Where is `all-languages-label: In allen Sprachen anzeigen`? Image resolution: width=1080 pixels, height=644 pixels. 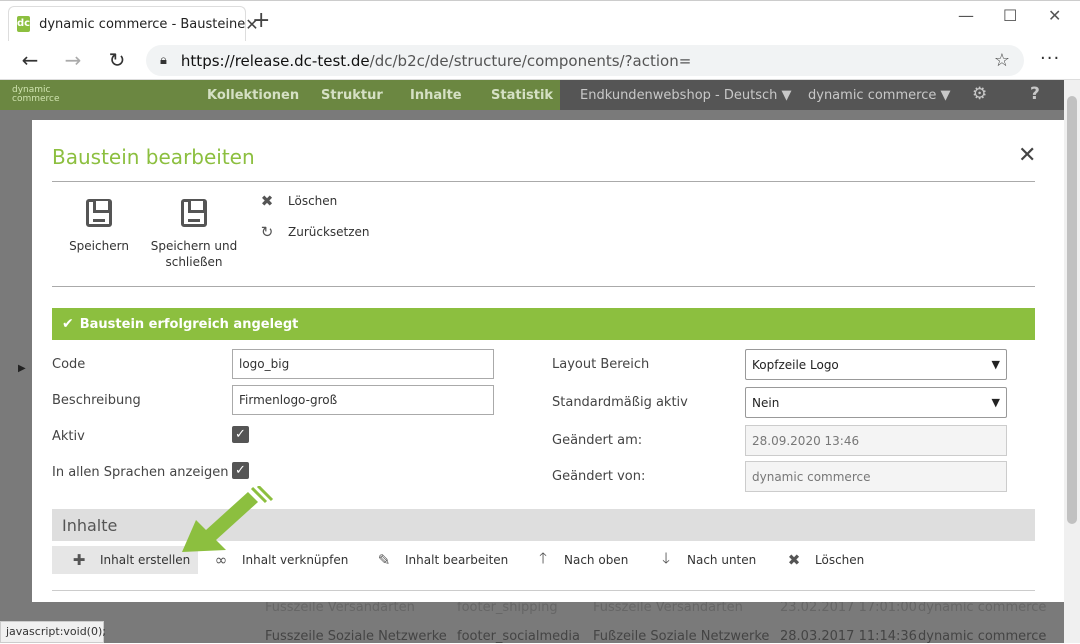
all-languages-label: In allen Sprachen anzeigen is located at coordinates (140, 472).